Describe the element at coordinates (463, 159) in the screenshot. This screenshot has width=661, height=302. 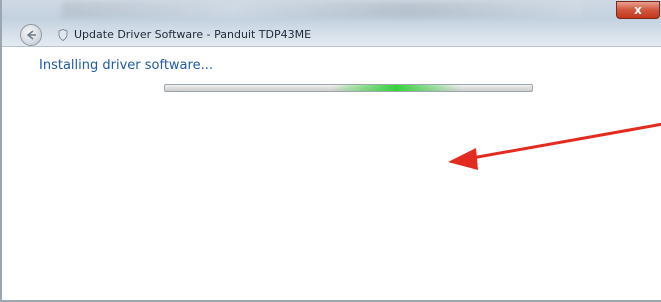
I see `annotation-arrow-head` at that location.